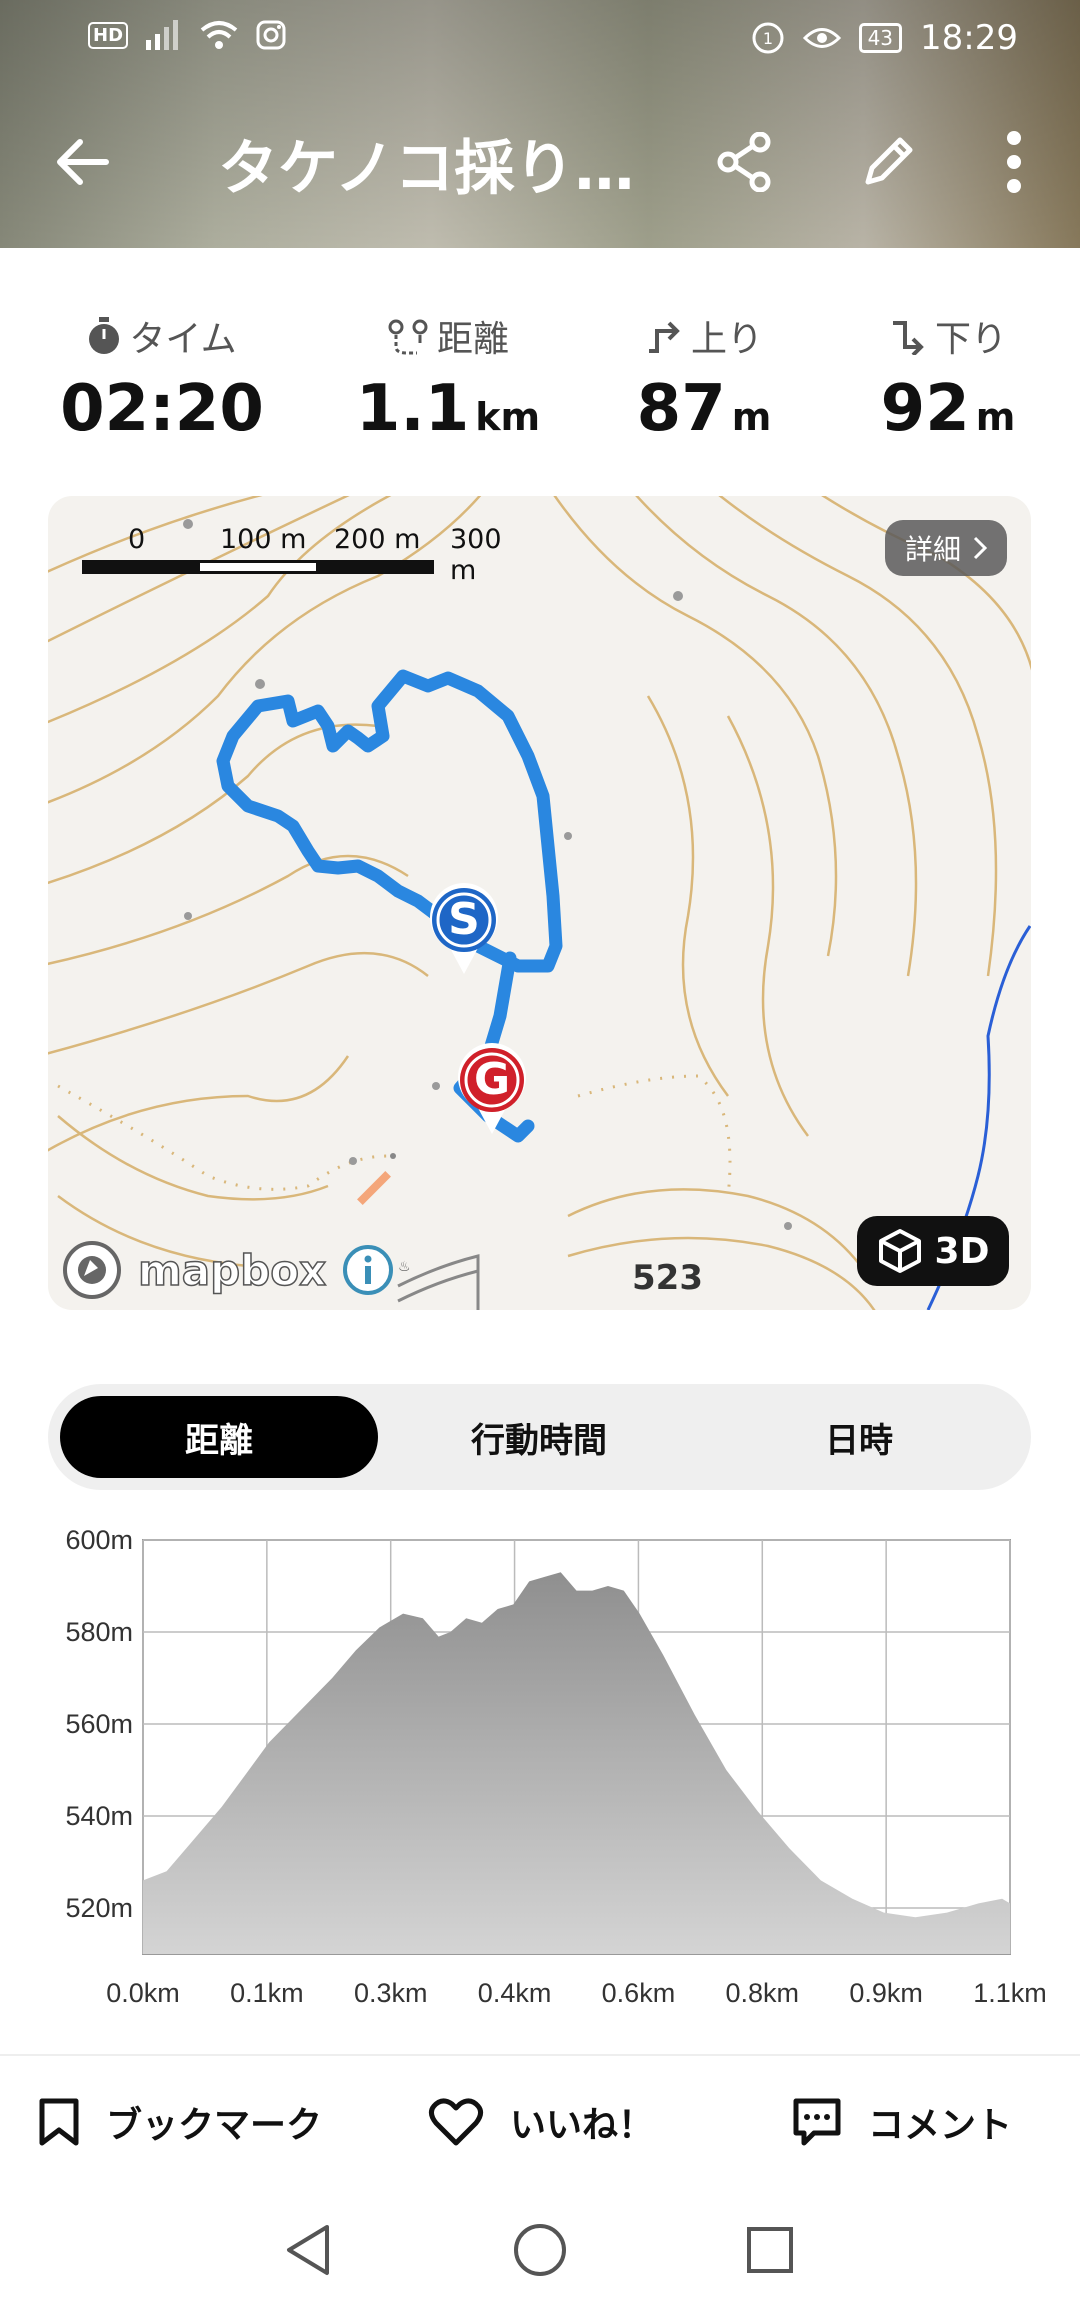 The width and height of the screenshot is (1080, 2312). What do you see at coordinates (969, 38) in the screenshot?
I see `clock: 18:29` at bounding box center [969, 38].